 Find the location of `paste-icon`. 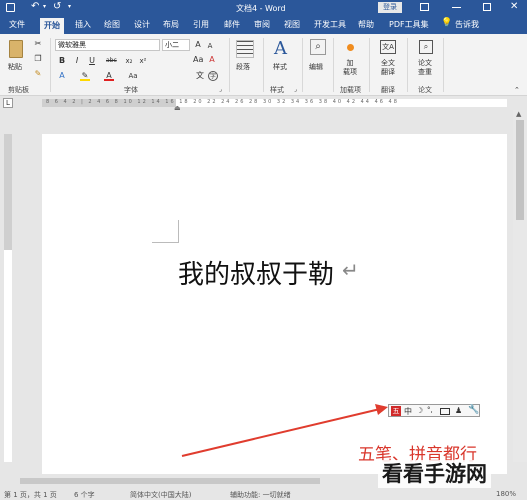

paste-icon is located at coordinates (16, 49).